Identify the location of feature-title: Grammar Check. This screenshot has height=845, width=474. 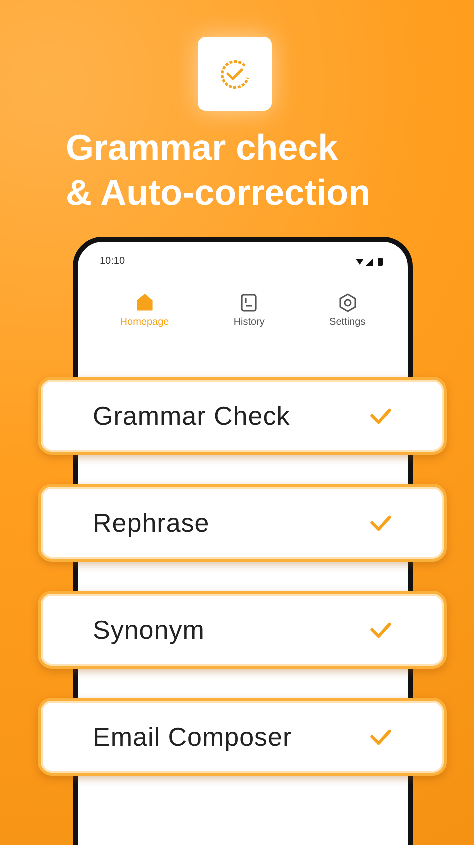
(191, 416).